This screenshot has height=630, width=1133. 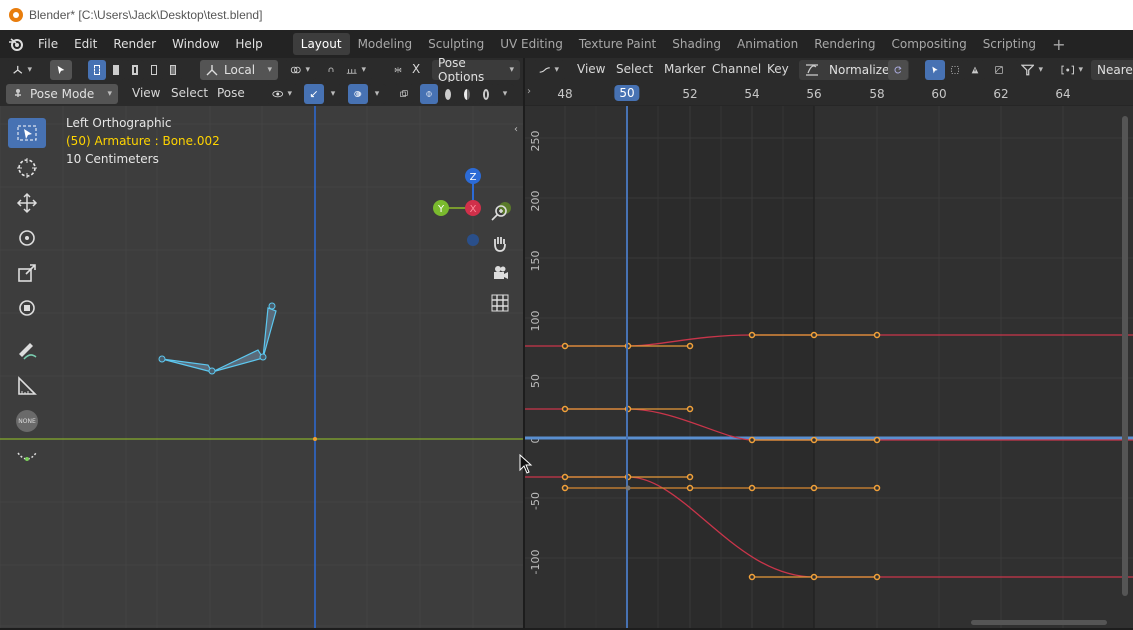 I want to click on tab-layout: Layout, so click(x=321, y=44).